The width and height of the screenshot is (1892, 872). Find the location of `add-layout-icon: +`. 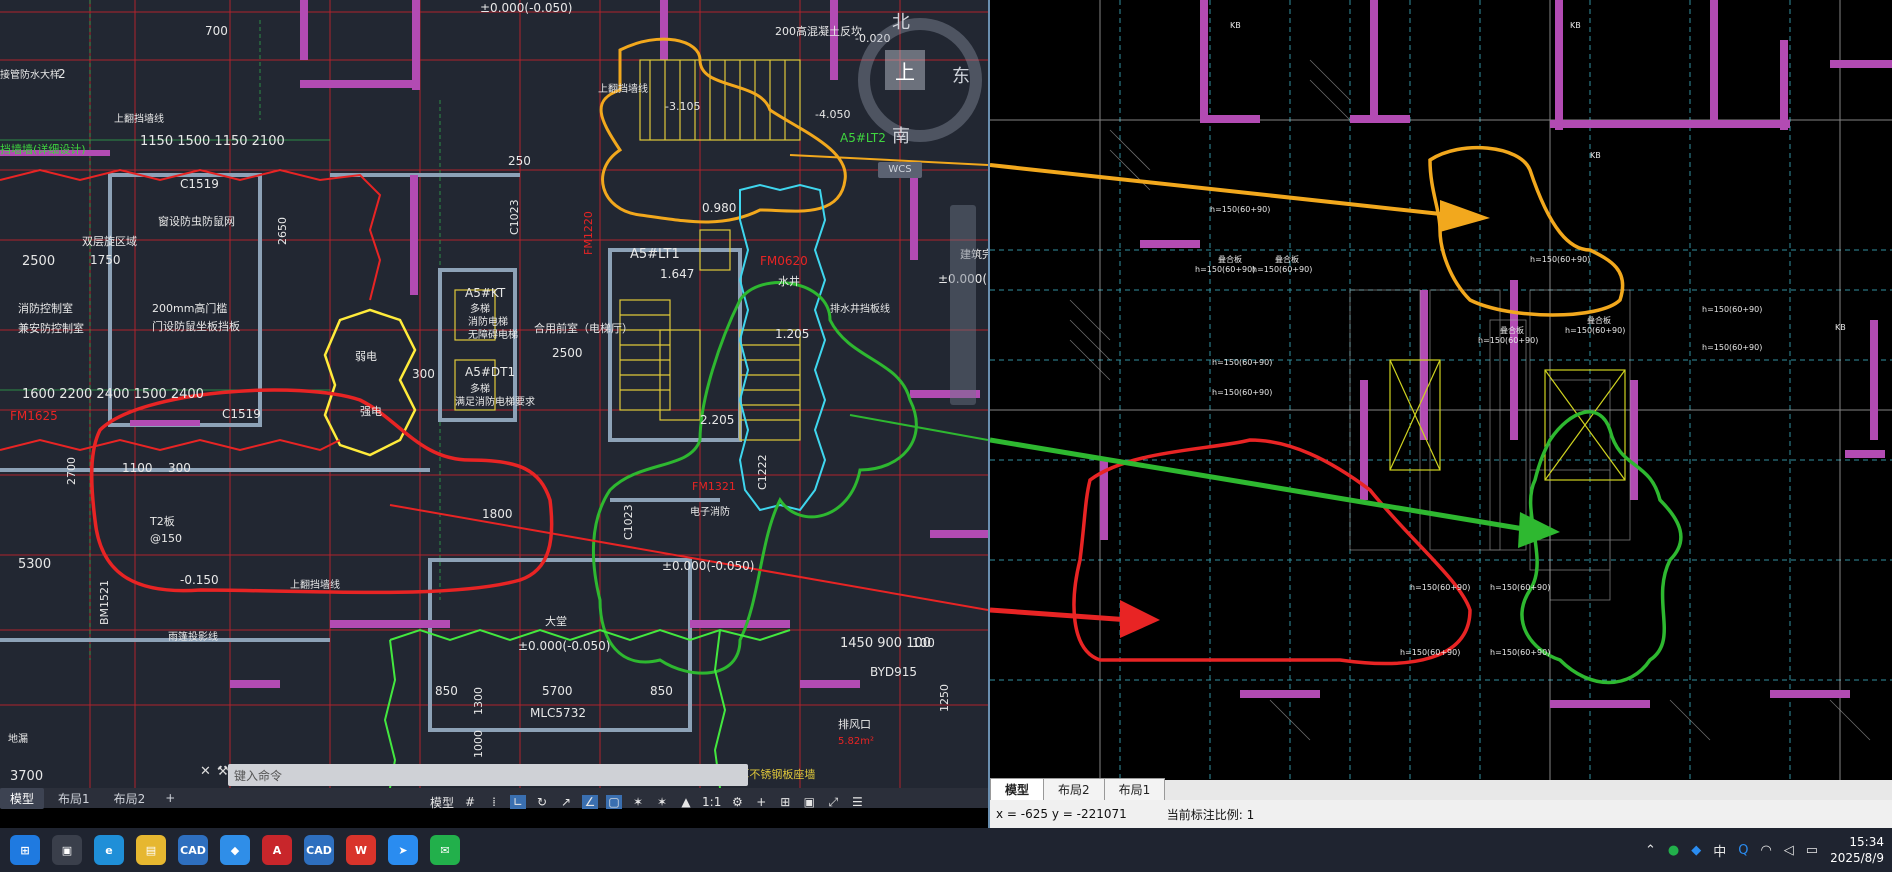

add-layout-icon: + is located at coordinates (170, 798).